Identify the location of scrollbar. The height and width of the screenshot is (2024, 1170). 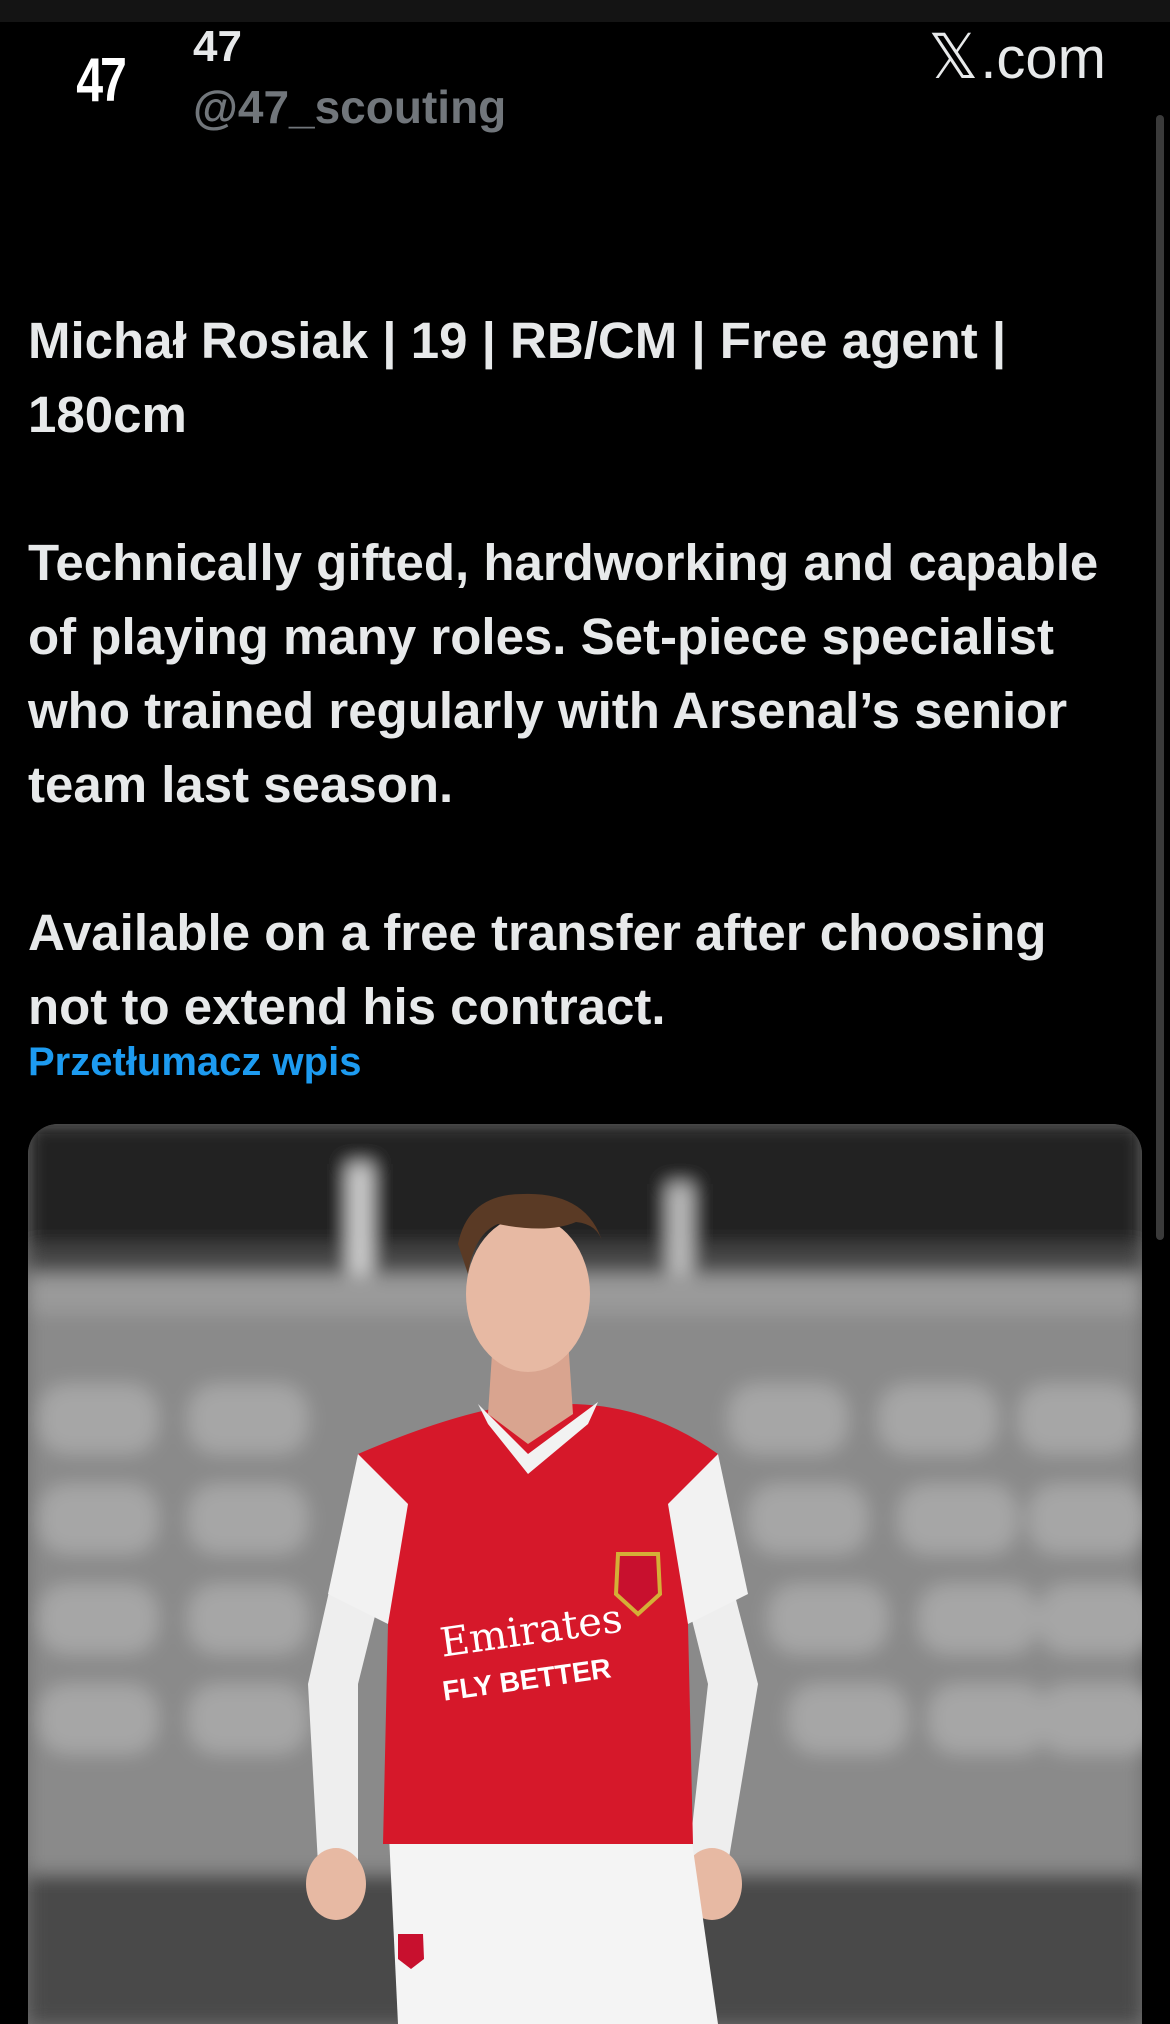
(1160, 677).